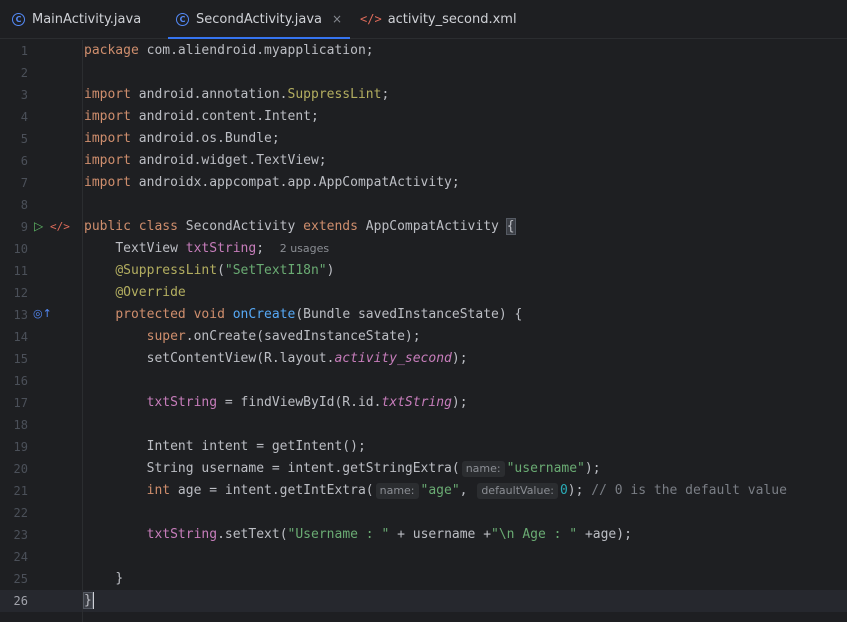 The image size is (847, 622). I want to click on line-number: 22, so click(20, 513).